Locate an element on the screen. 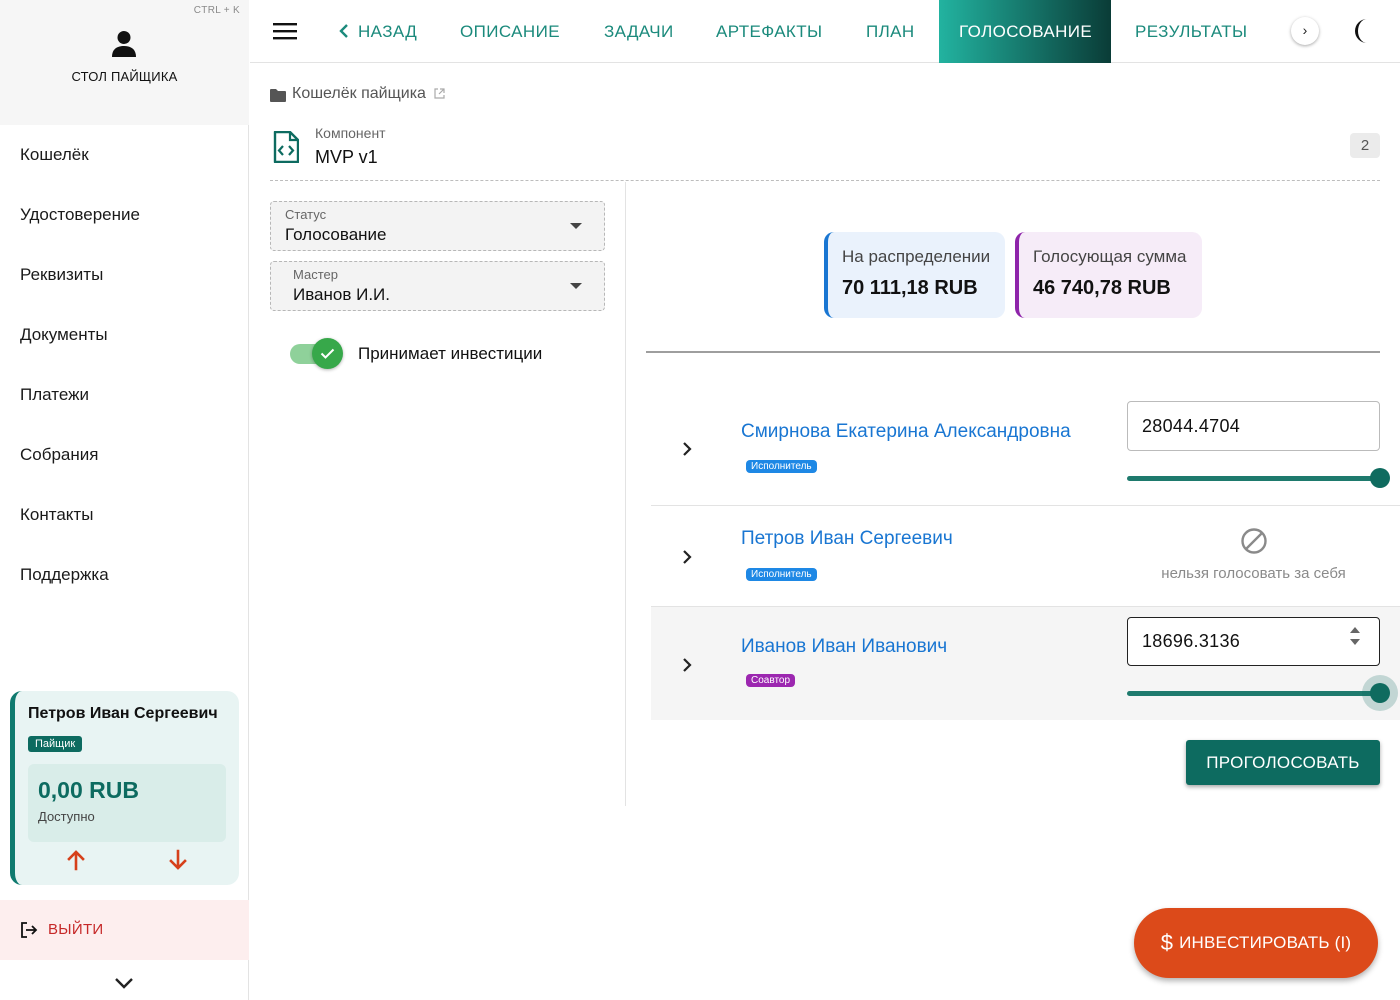  tab-plan: ПЛАН is located at coordinates (890, 31).